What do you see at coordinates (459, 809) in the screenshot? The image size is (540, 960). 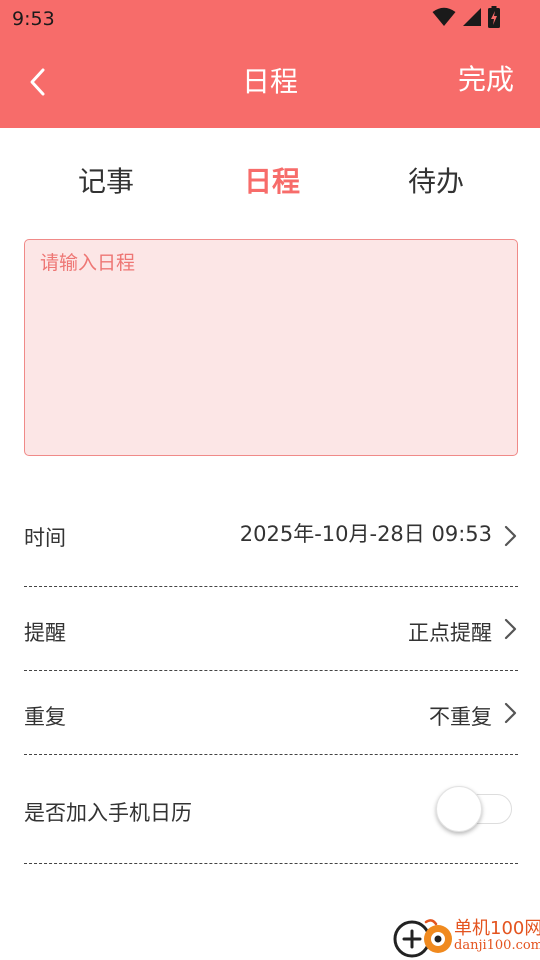 I see `toggle-knob` at bounding box center [459, 809].